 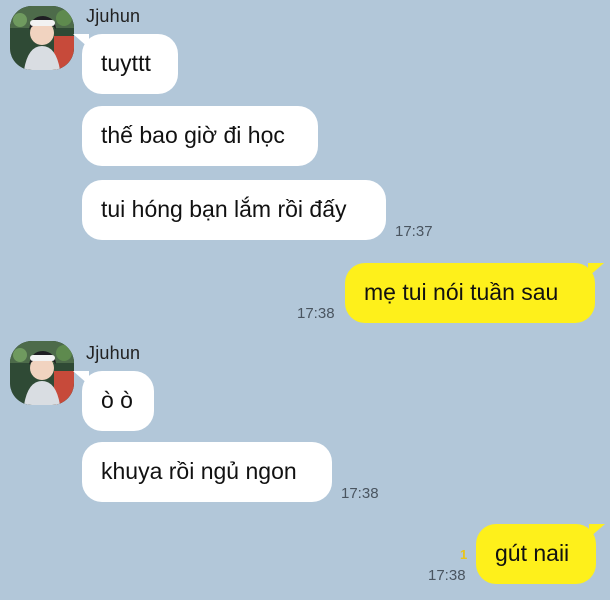 I want to click on message-bubble: thế bao giờ đi học, so click(x=200, y=136).